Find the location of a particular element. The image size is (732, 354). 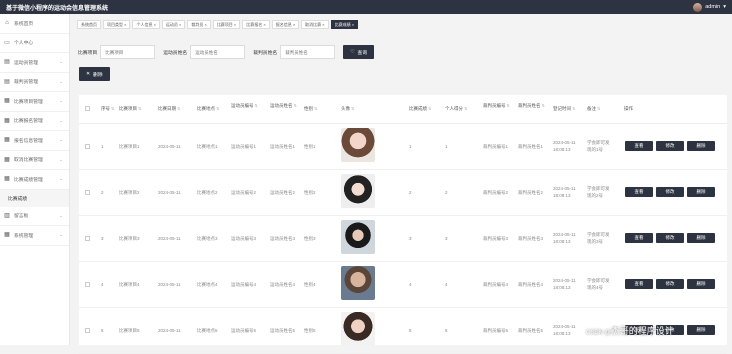

app-title: 基于微信小程序的运动会信息管理系统 is located at coordinates (57, 8).